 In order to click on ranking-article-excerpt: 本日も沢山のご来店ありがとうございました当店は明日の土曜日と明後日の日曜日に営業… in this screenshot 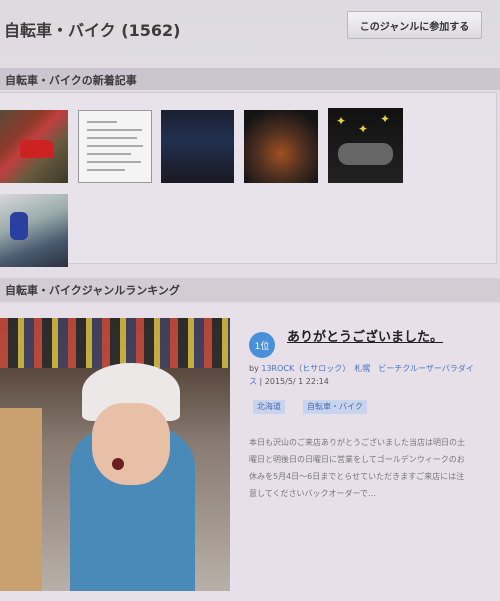, I will do `click(357, 468)`.